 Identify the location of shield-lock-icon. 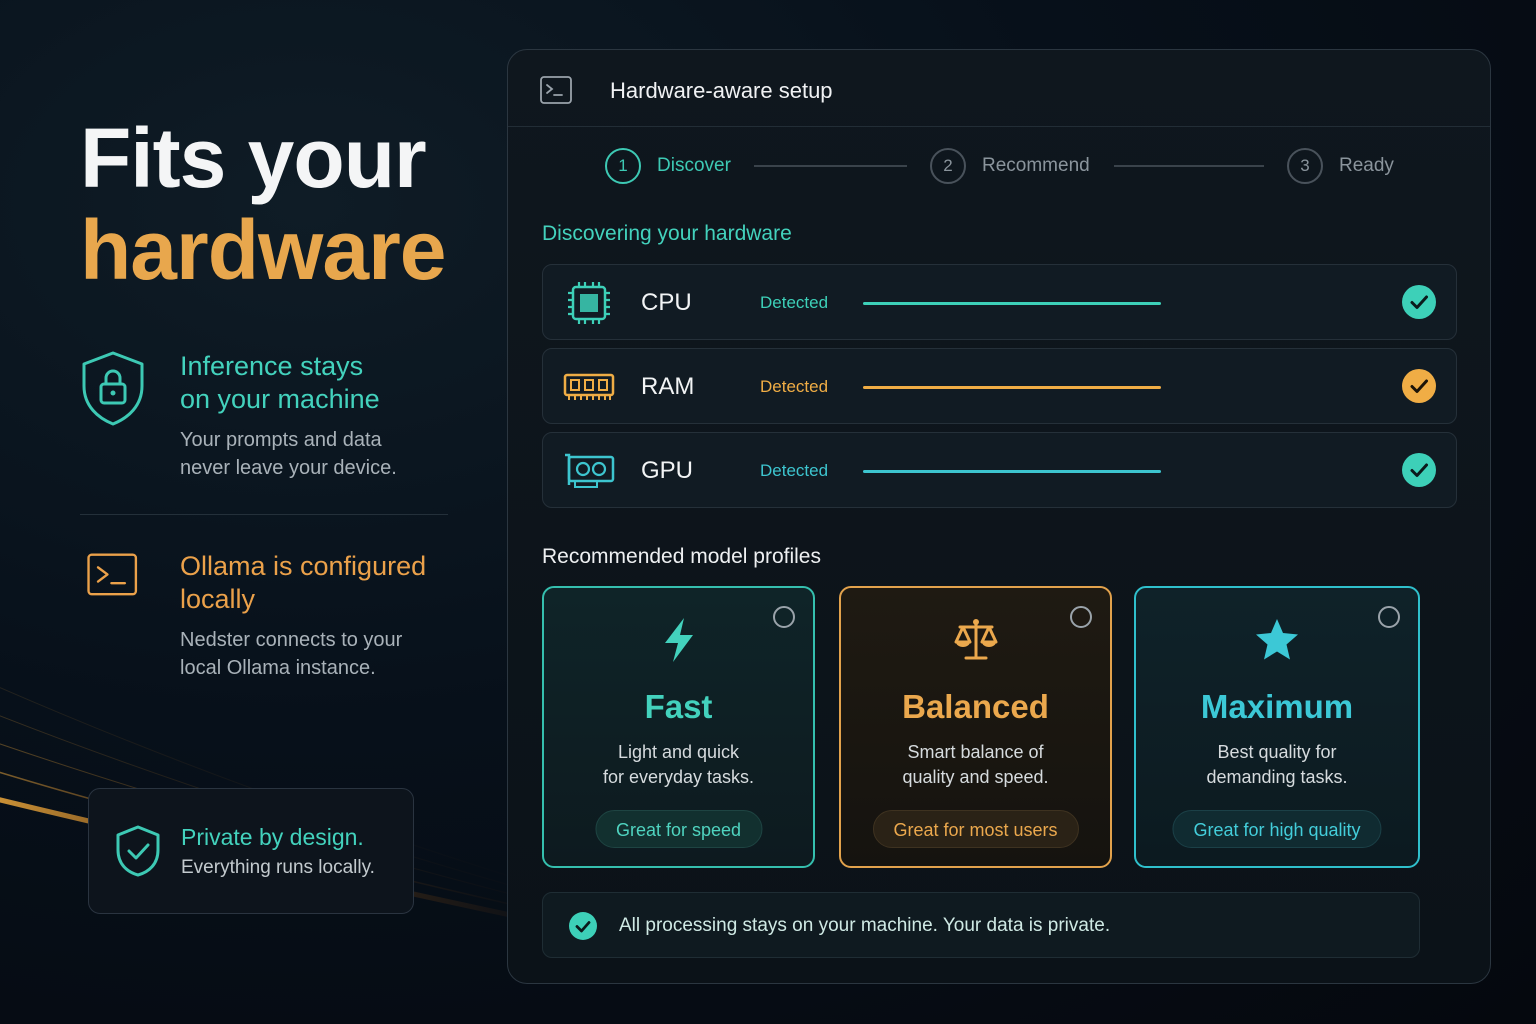
(113, 388).